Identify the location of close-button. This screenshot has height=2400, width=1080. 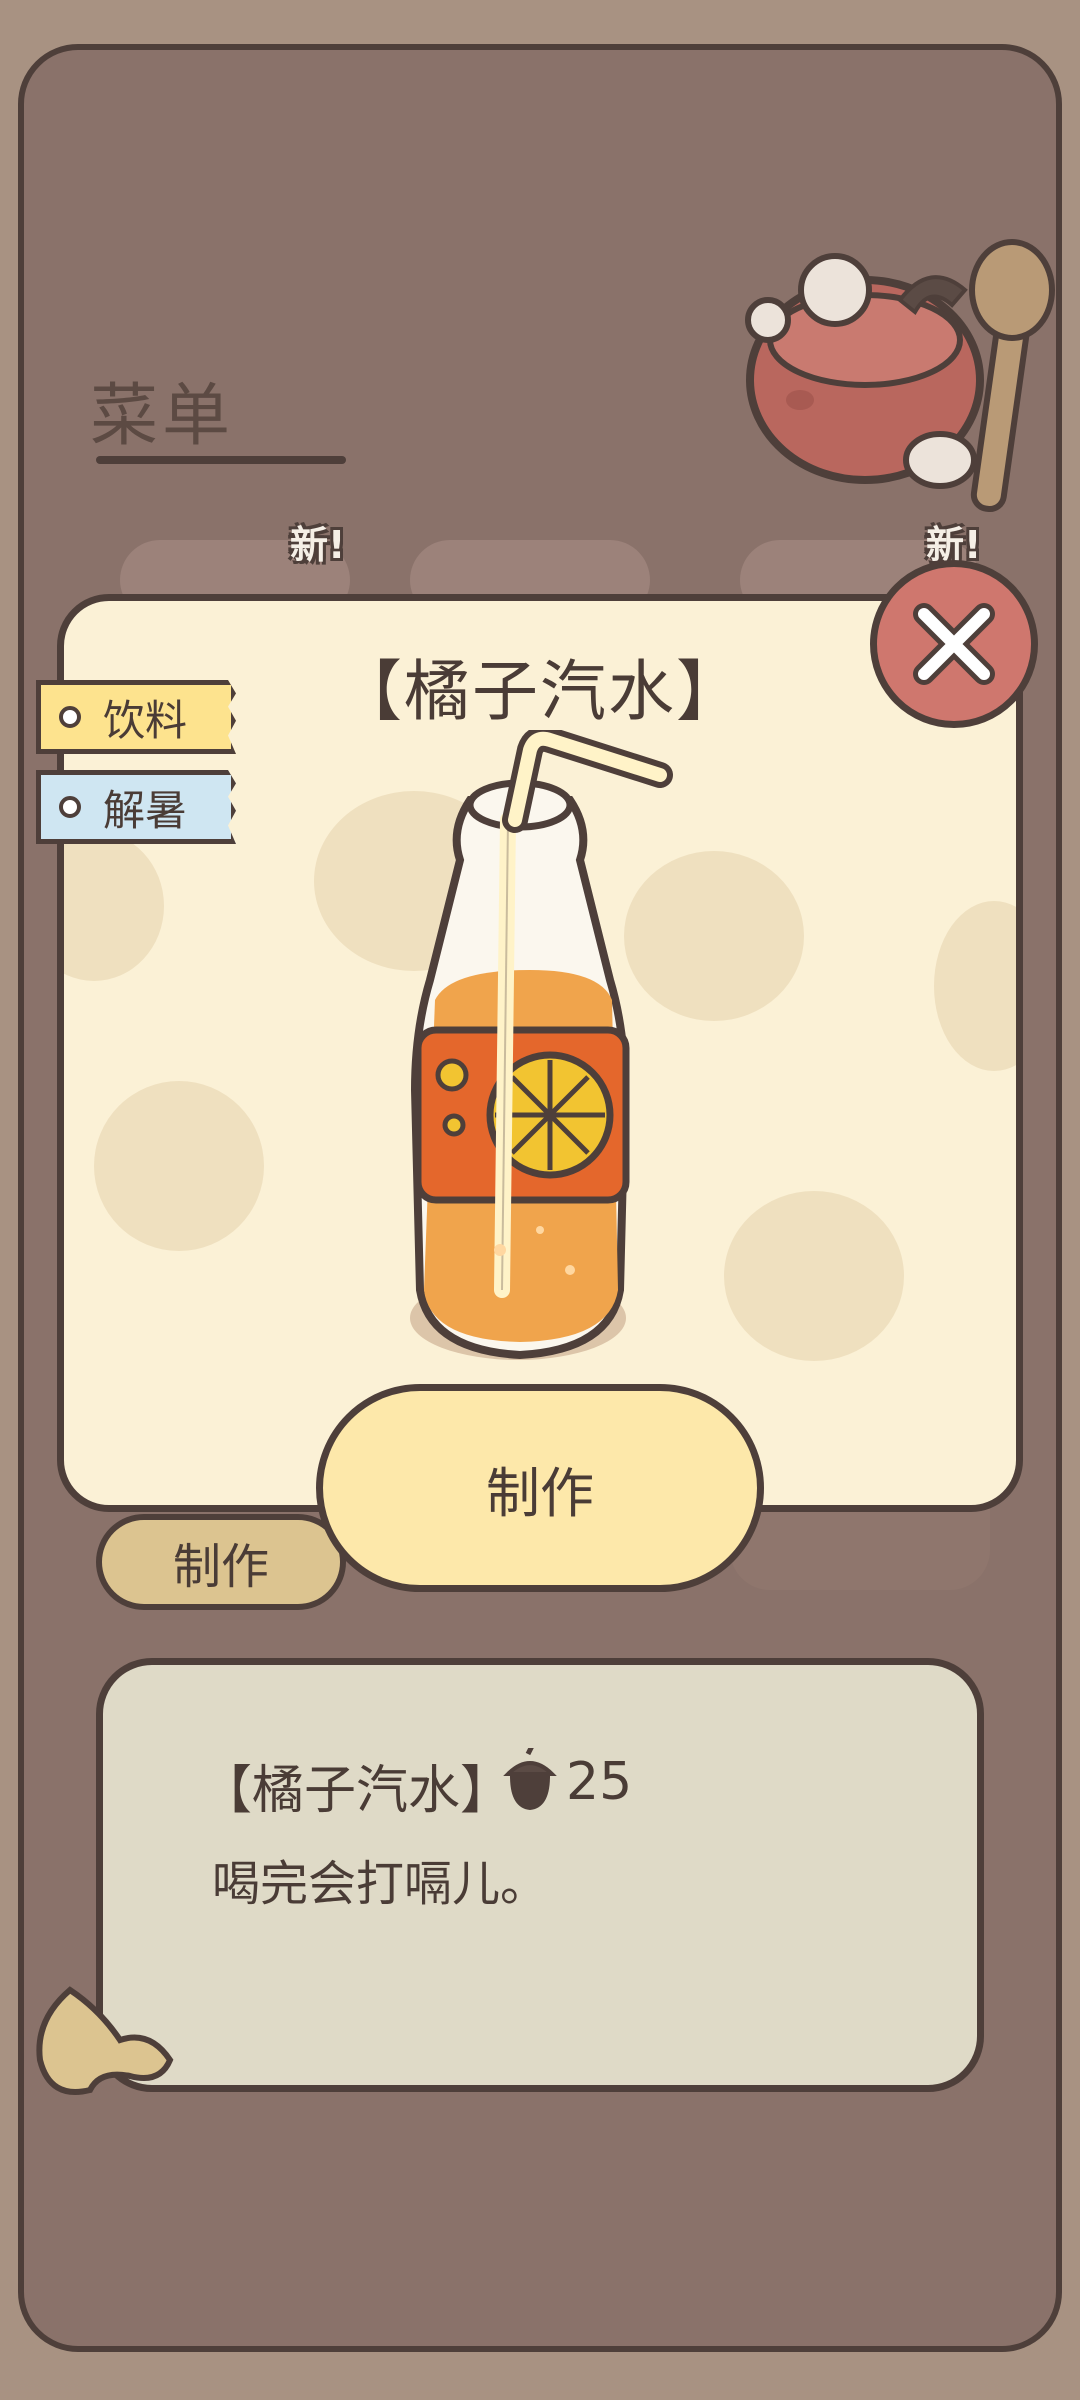
(954, 644).